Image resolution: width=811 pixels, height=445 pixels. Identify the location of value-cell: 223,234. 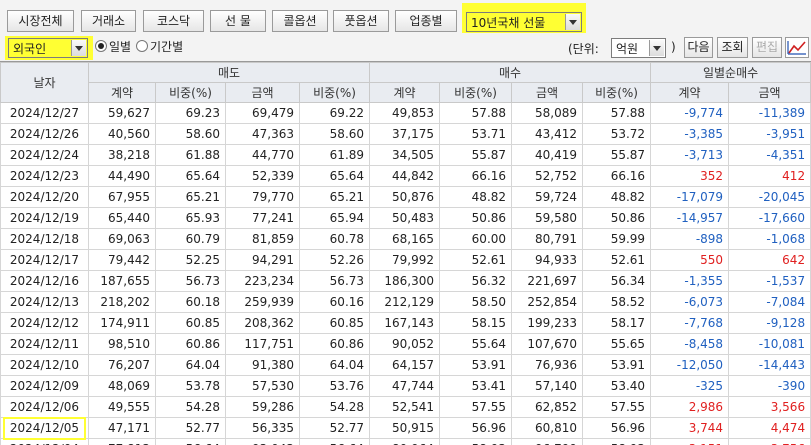
(263, 281).